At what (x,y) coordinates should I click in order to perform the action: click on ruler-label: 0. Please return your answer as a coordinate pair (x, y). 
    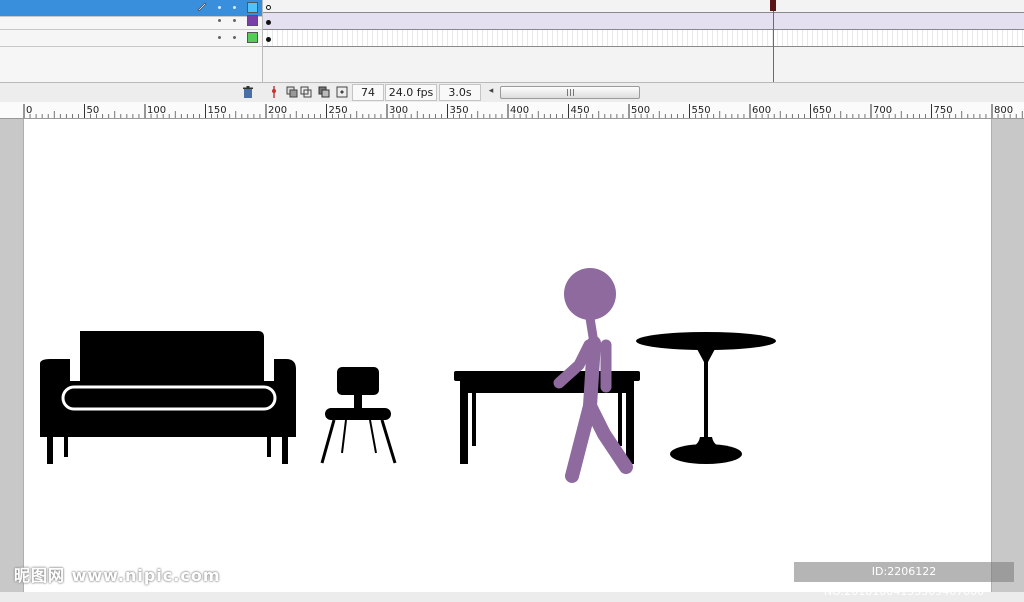
    Looking at the image, I should click on (29, 110).